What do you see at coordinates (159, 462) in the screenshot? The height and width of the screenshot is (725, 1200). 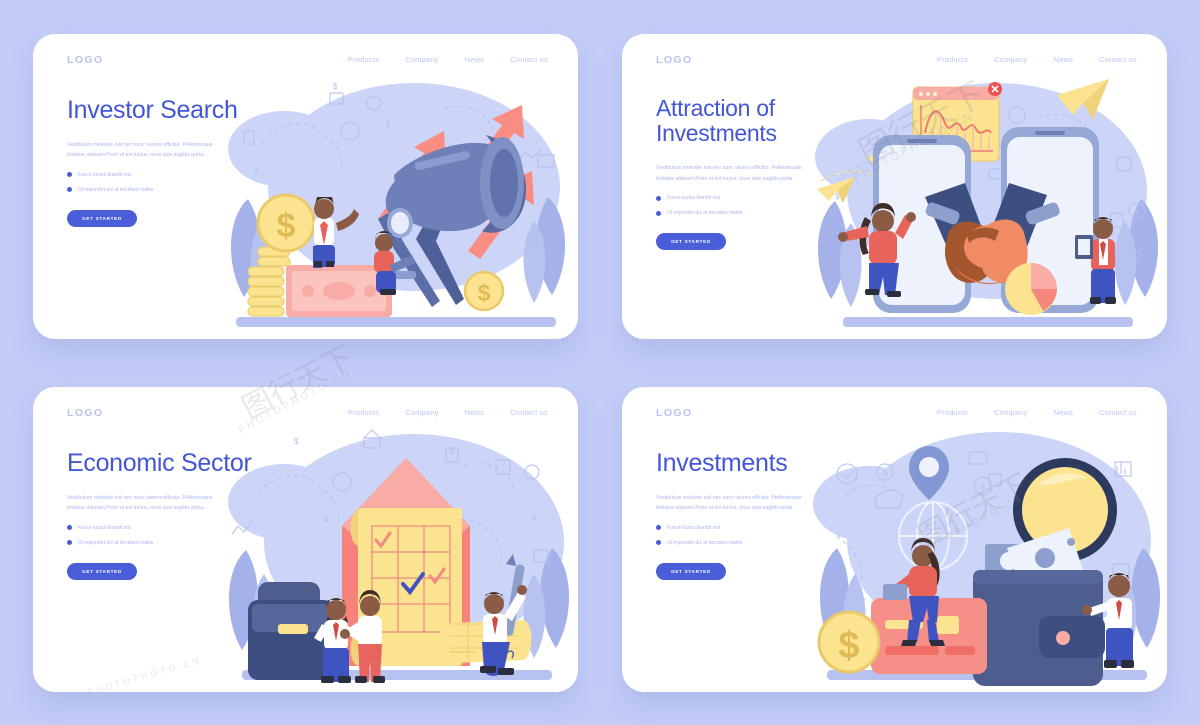 I see `page-title: Economic Sector` at bounding box center [159, 462].